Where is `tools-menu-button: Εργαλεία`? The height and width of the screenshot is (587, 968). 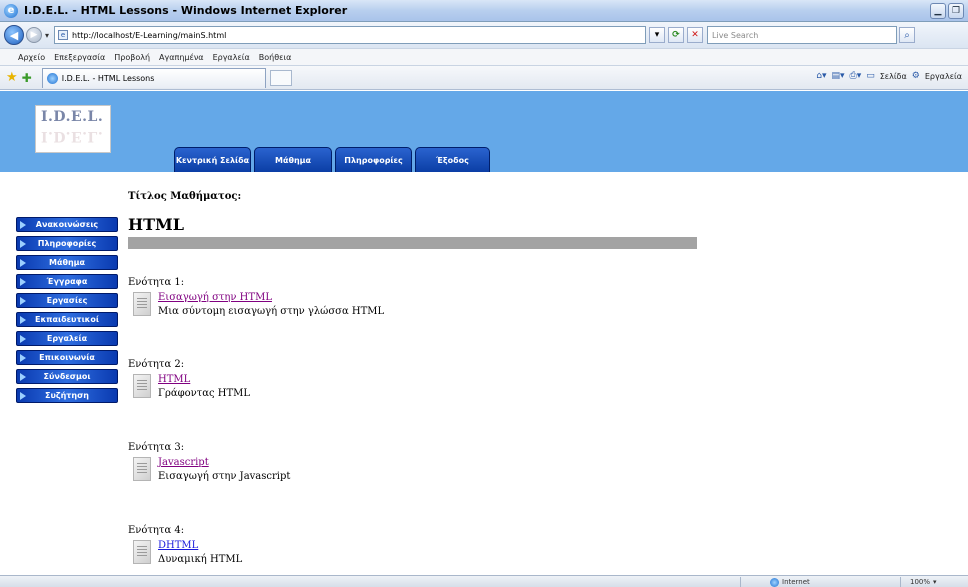 tools-menu-button: Εργαλεία is located at coordinates (943, 76).